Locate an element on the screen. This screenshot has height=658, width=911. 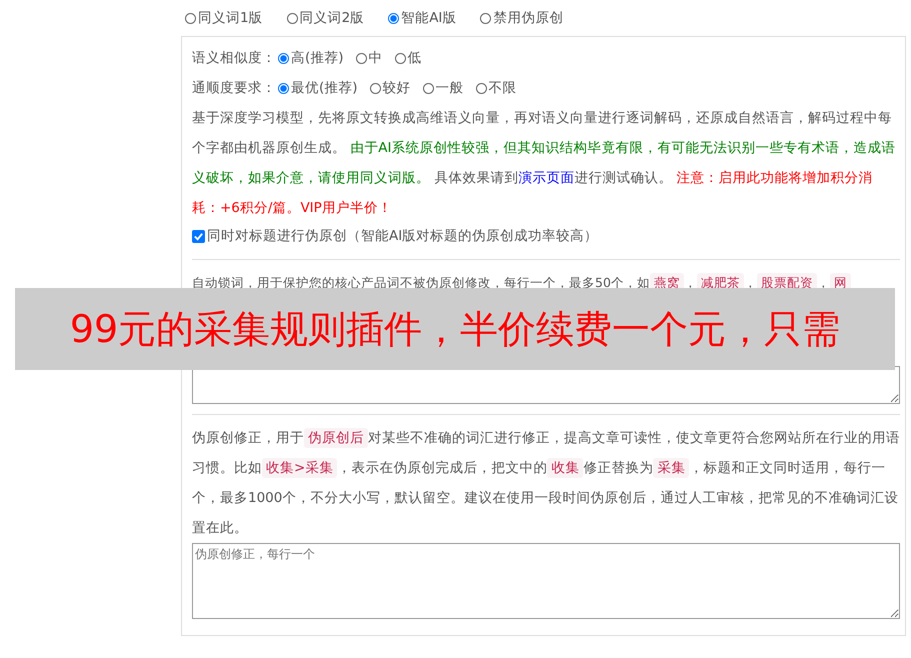
mode-radio: 同义词1版 is located at coordinates (224, 18).